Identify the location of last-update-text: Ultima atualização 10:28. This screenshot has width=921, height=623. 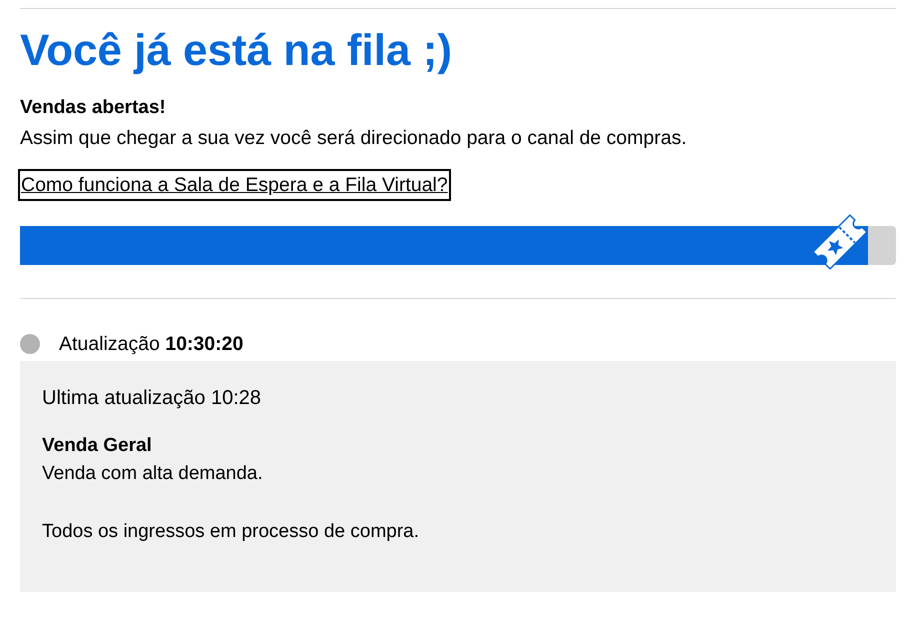
(152, 398).